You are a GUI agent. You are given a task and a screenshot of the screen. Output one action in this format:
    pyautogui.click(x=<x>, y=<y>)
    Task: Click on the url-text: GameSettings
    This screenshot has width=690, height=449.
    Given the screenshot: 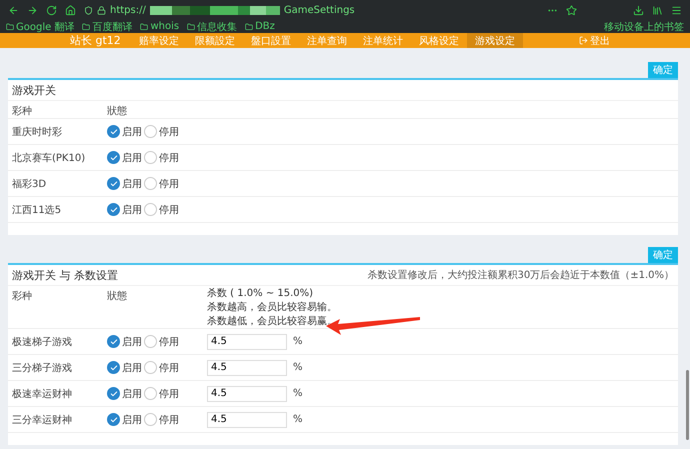 What is the action you would take?
    pyautogui.click(x=319, y=10)
    